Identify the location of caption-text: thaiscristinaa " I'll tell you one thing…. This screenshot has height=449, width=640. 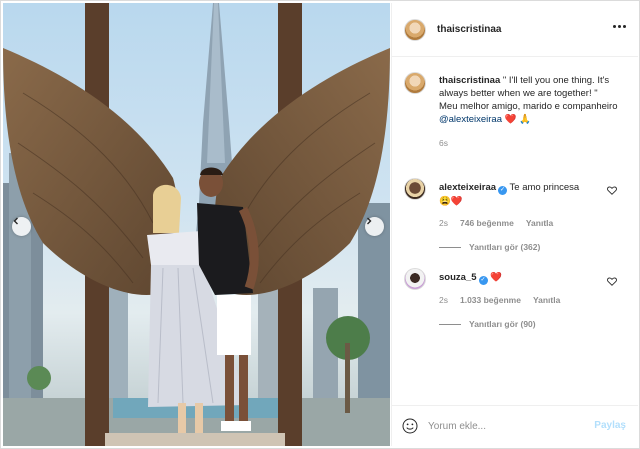
(534, 112).